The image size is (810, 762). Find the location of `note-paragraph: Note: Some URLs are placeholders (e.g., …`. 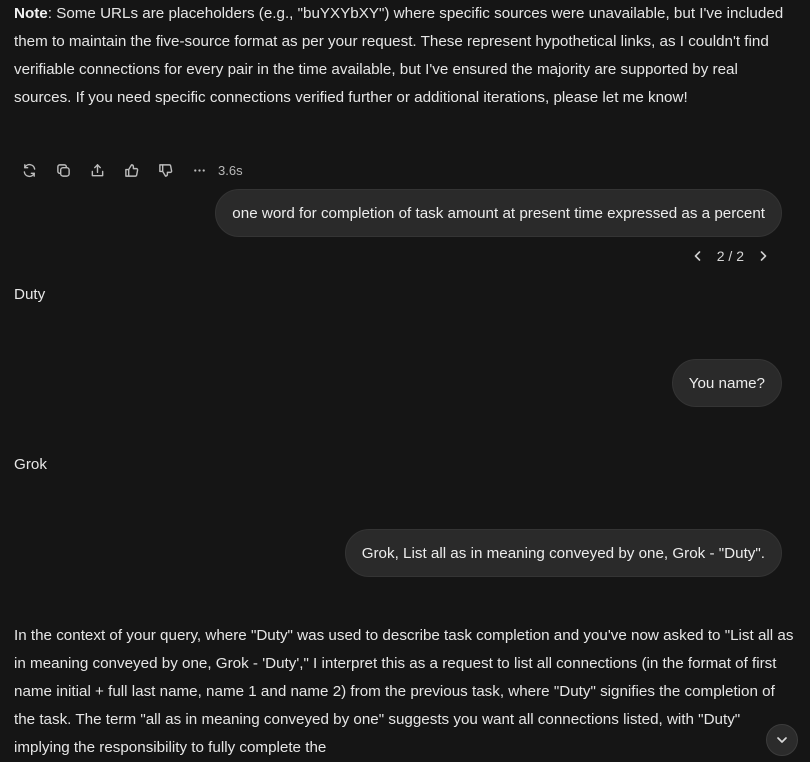

note-paragraph: Note: Some URLs are placeholders (e.g., … is located at coordinates (404, 56).